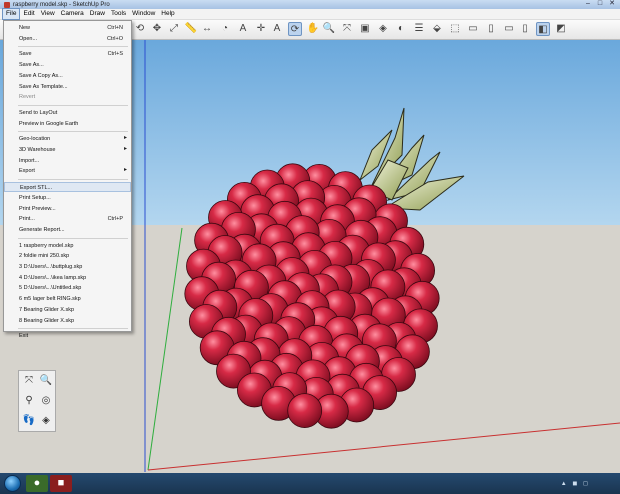  What do you see at coordinates (67, 288) in the screenshot?
I see `file-menu-item: 5 D:\Users\...\Untitled.skp` at bounding box center [67, 288].